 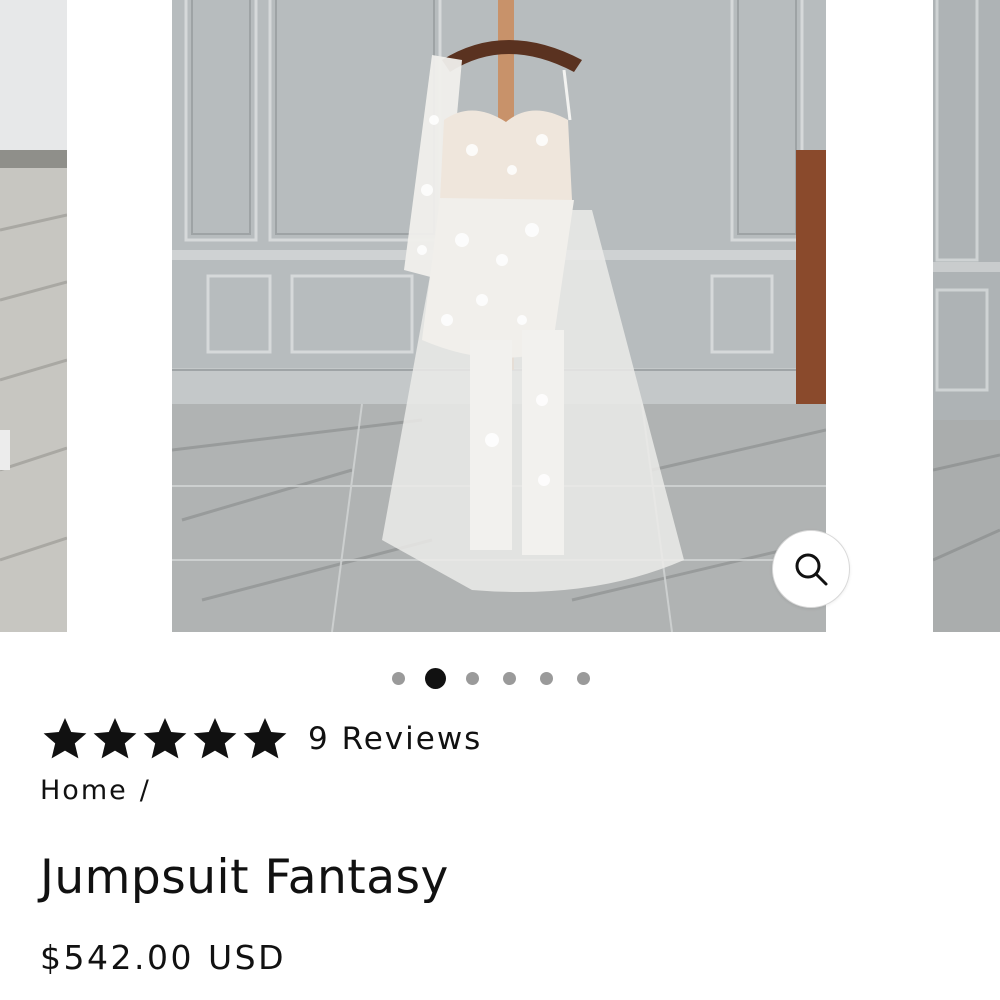 I want to click on product-rating: 9 Reviews, so click(x=261, y=739).